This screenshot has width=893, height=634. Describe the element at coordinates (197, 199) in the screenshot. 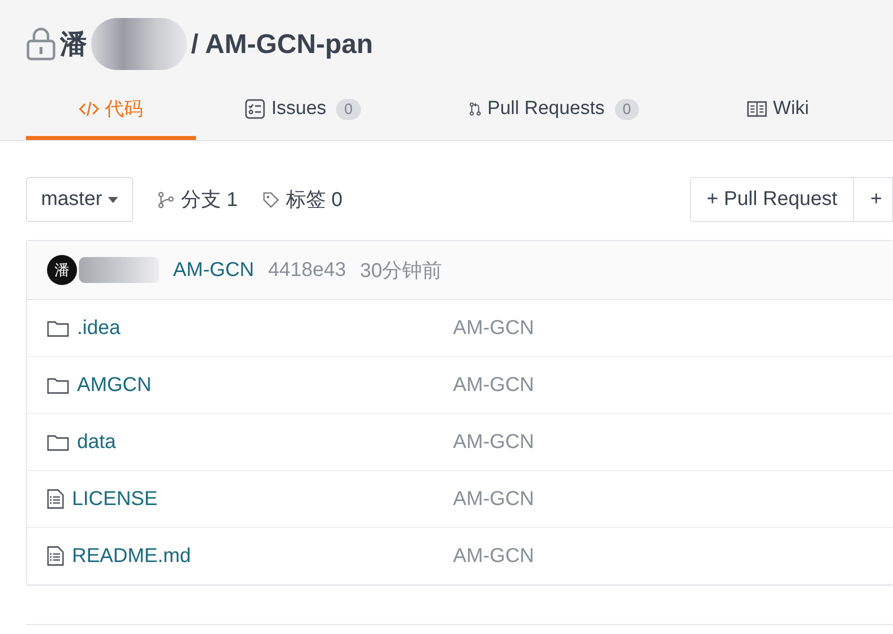

I see `branches-link: 分支 1` at that location.